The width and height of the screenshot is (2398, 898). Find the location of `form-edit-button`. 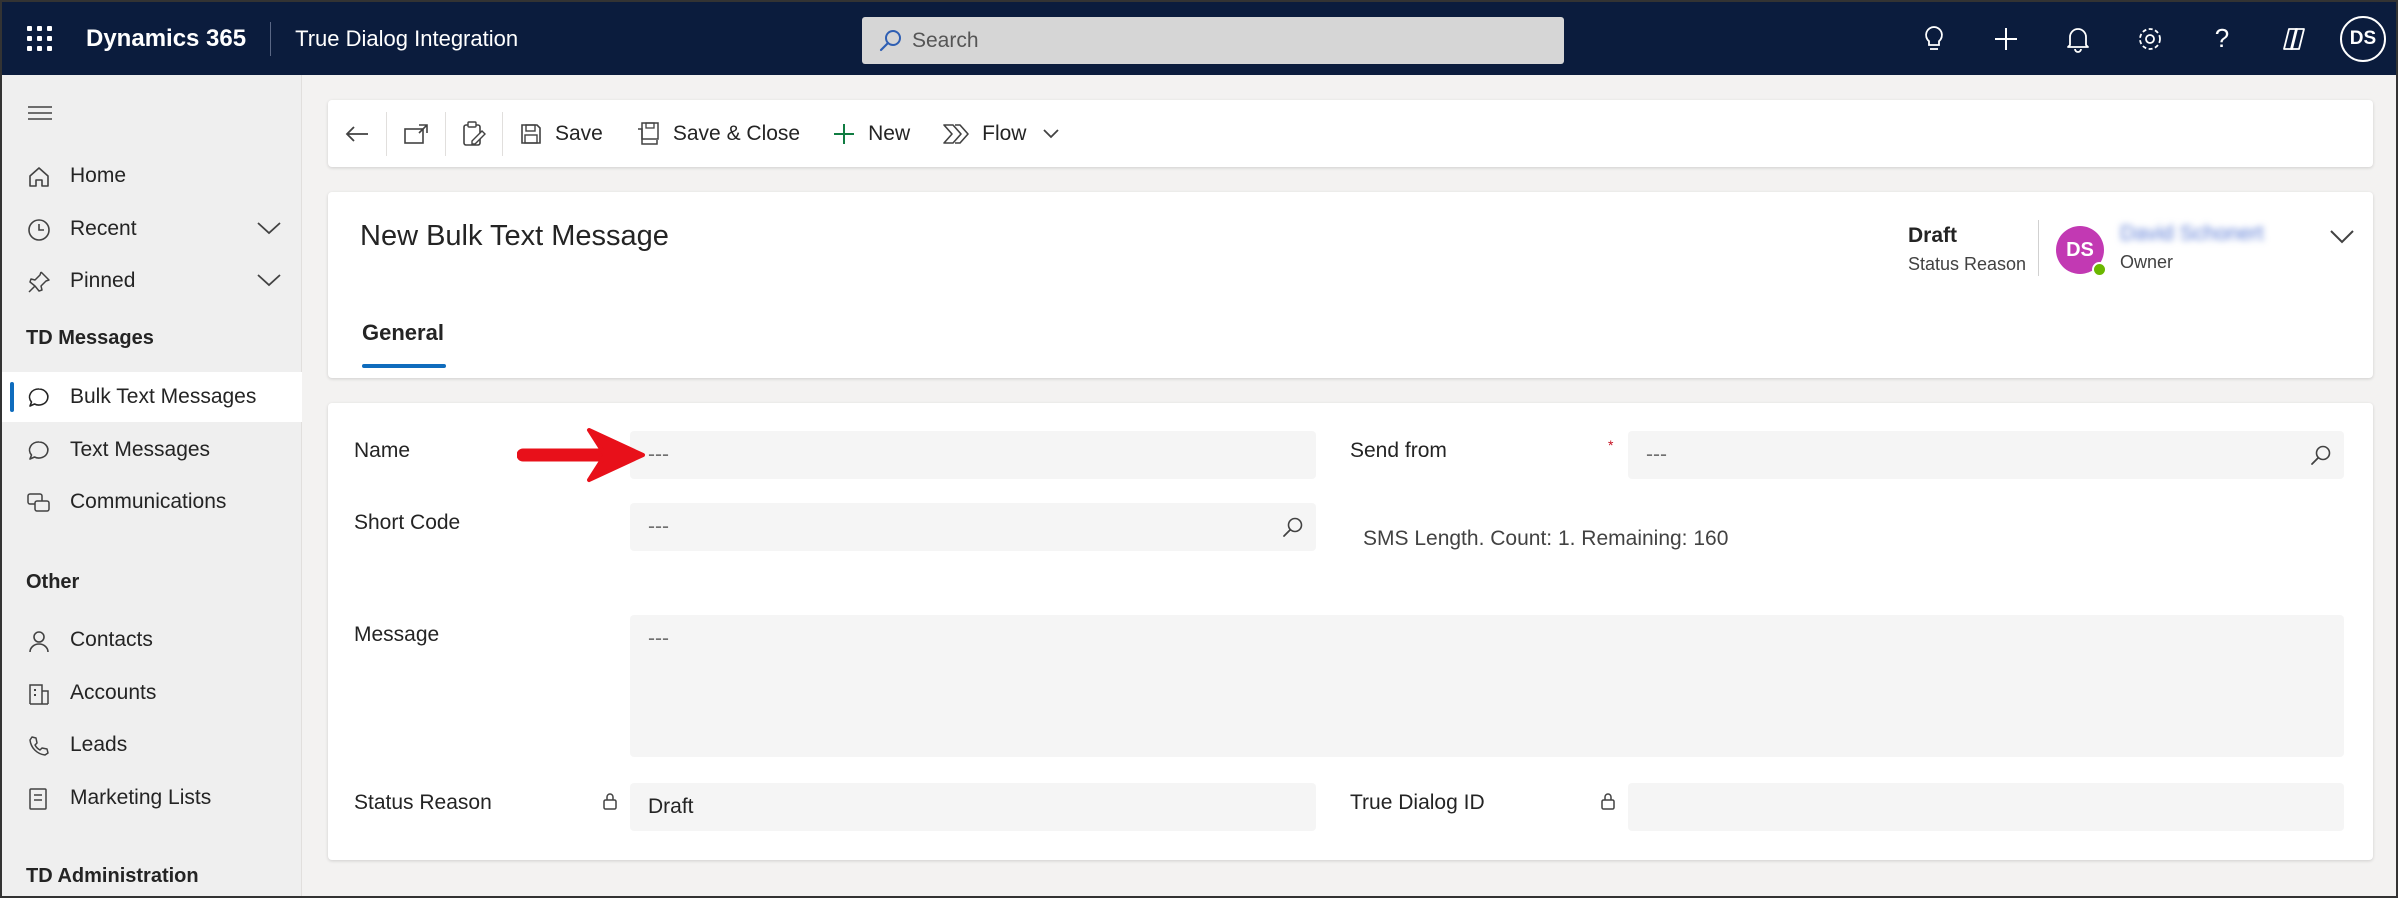

form-edit-button is located at coordinates (474, 133).